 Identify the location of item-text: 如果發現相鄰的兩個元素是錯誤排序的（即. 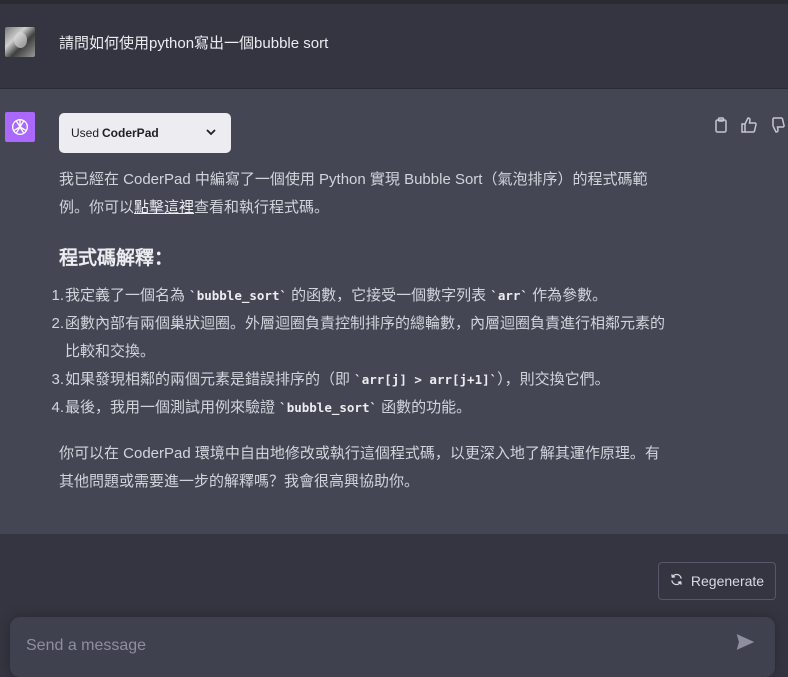
(210, 379).